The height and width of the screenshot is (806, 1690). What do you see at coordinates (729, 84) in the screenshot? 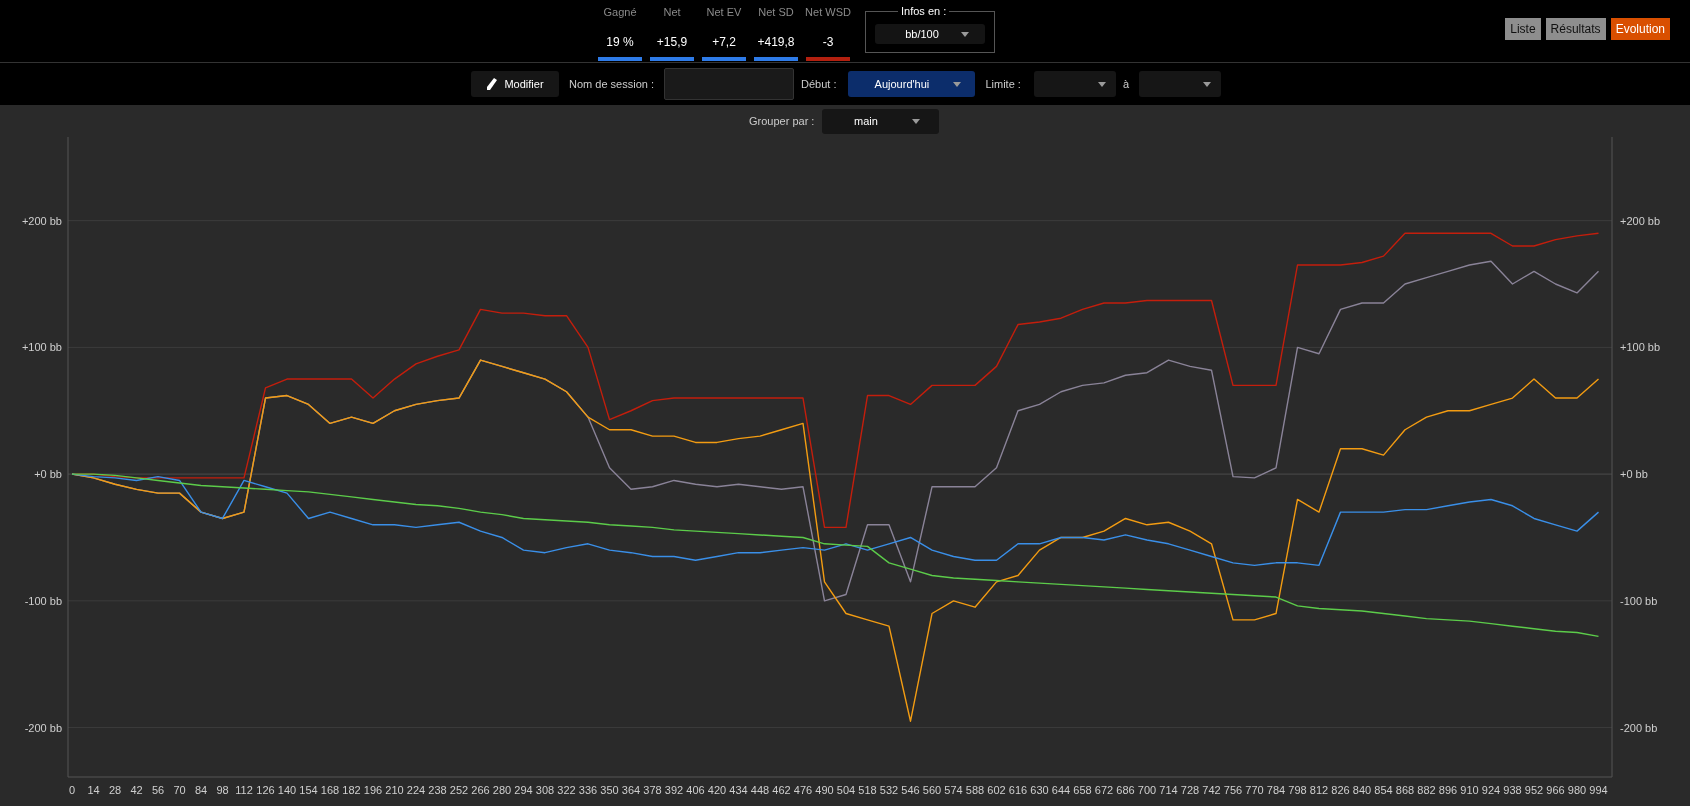
I see `session-input` at bounding box center [729, 84].